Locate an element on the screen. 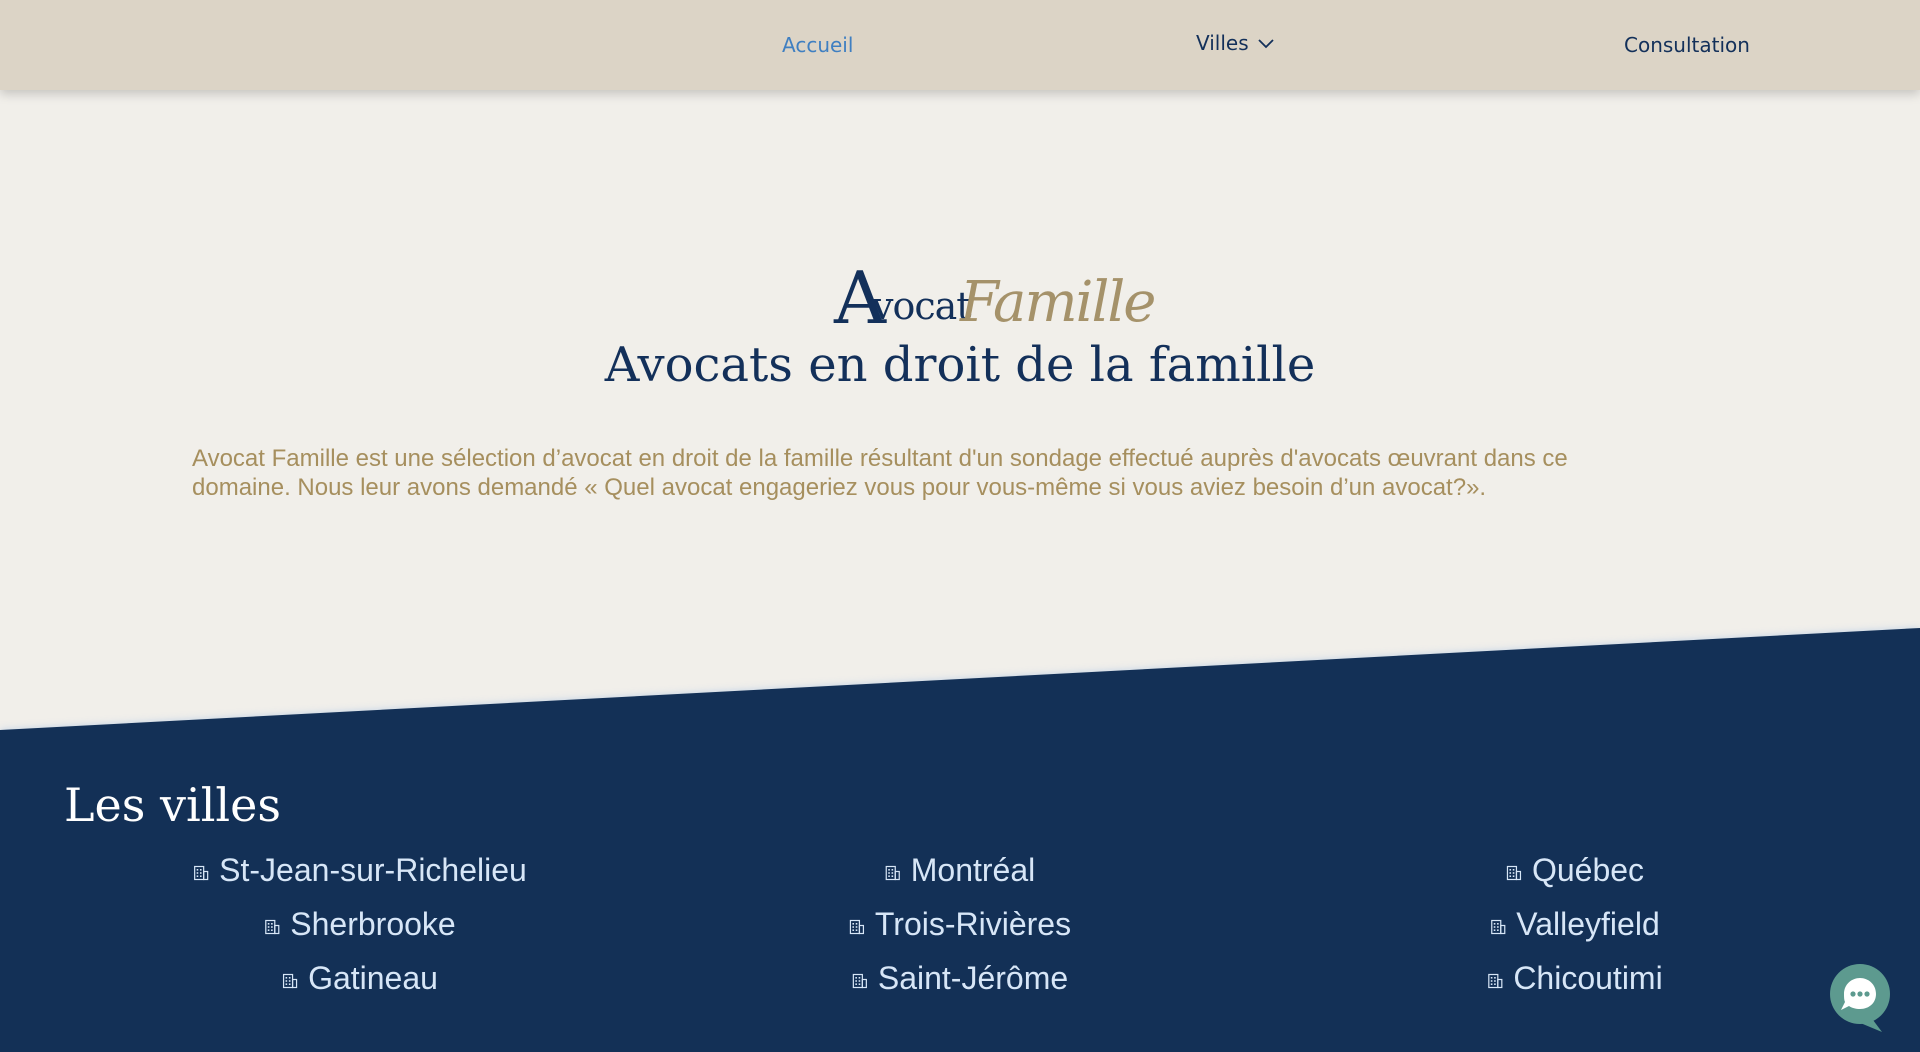  nav-villes: Villes is located at coordinates (1235, 43).